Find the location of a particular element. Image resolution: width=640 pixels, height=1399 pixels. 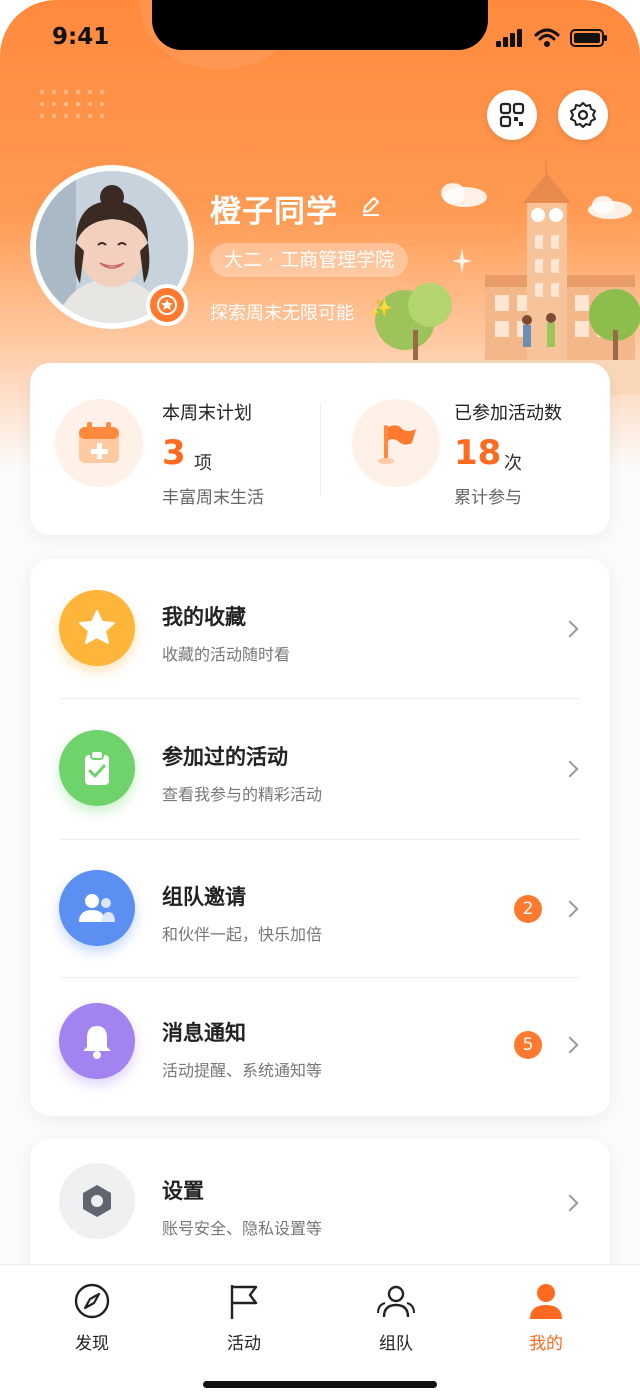

menu-item-subtitle: 活动提醒、系统通知等 is located at coordinates (242, 1070).